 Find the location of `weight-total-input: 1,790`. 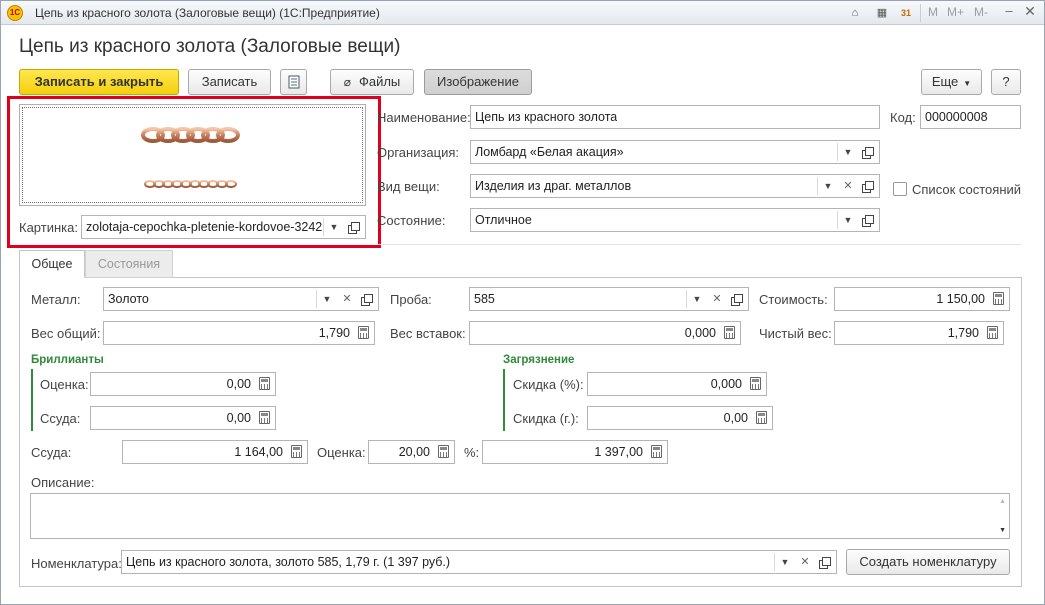

weight-total-input: 1,790 is located at coordinates (239, 333).